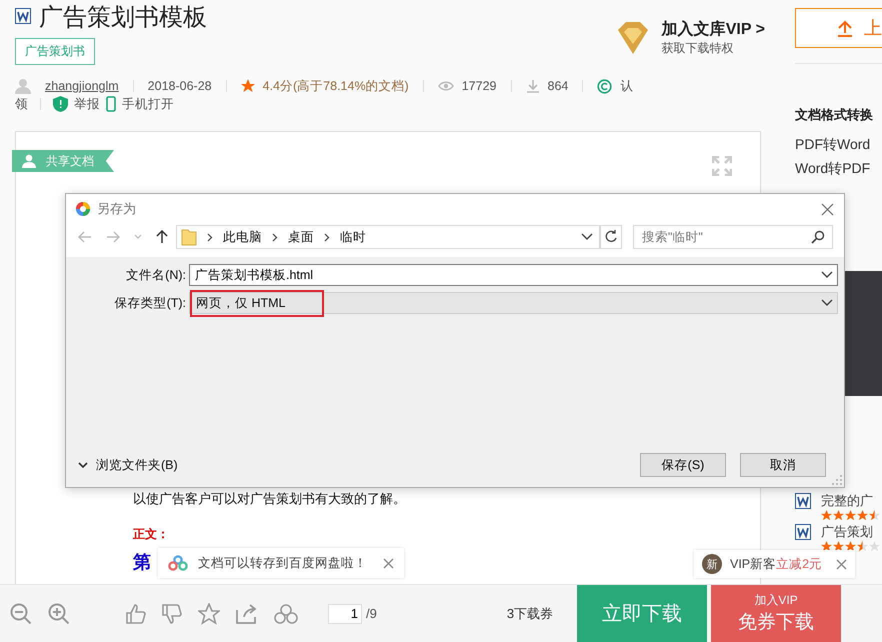  Describe the element at coordinates (85, 237) in the screenshot. I see `back-arrow-icon` at that location.